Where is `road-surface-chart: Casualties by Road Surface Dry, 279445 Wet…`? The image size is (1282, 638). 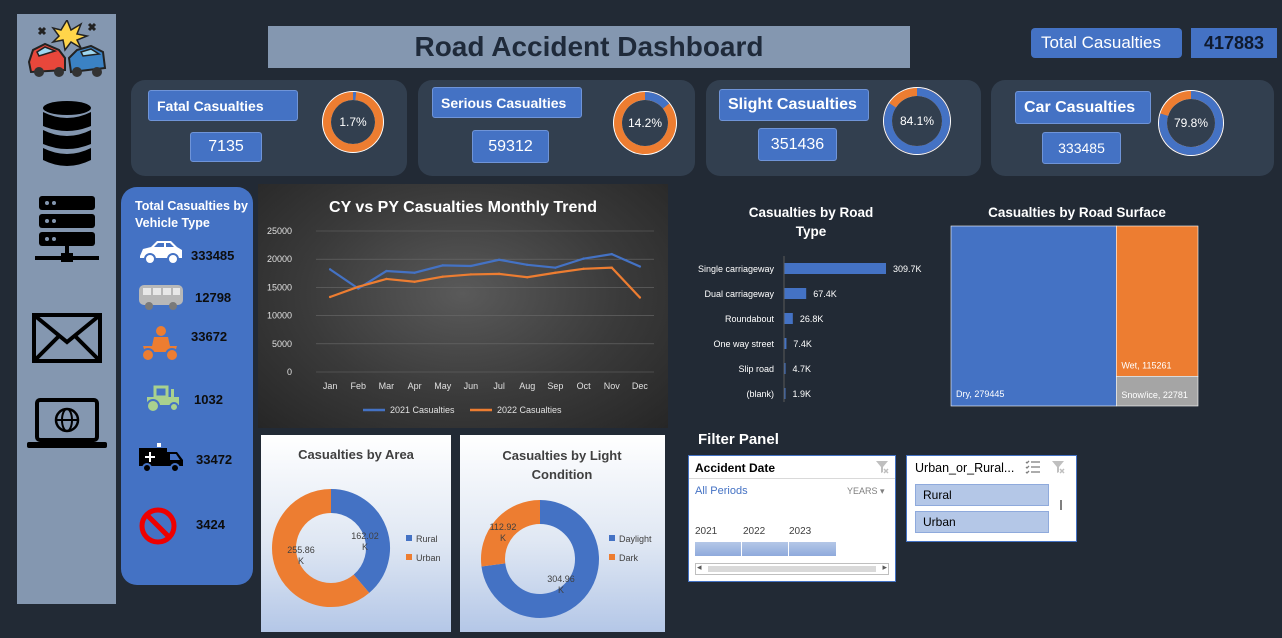
road-surface-chart: Casualties by Road Surface Dry, 279445 Wet… is located at coordinates (1079, 305).